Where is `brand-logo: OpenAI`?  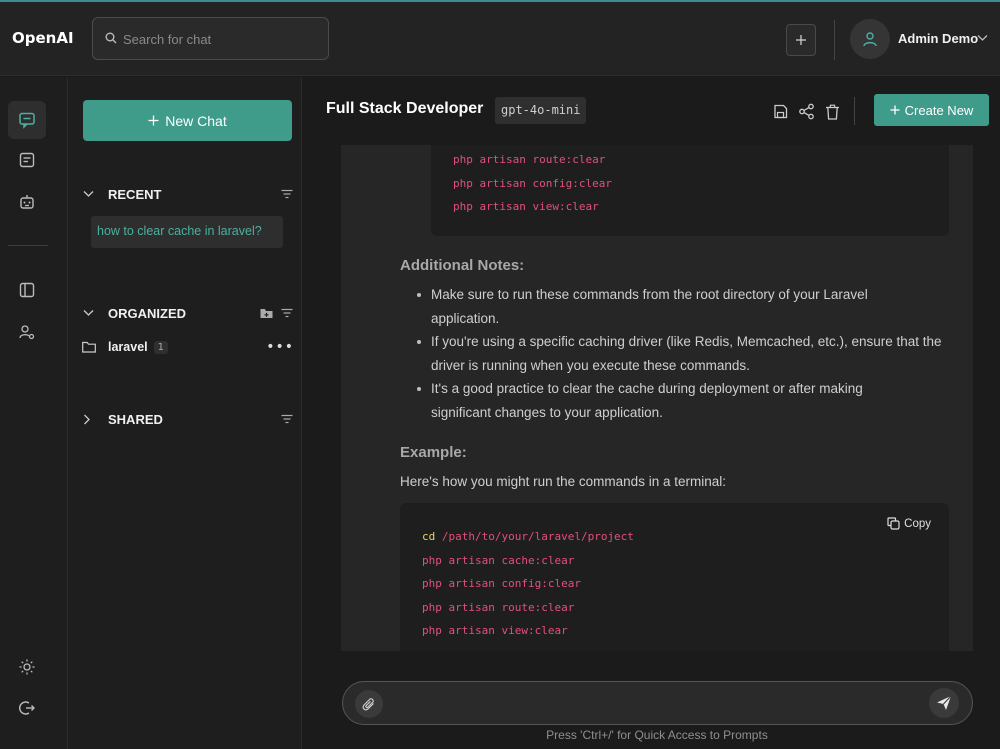 brand-logo: OpenAI is located at coordinates (43, 38).